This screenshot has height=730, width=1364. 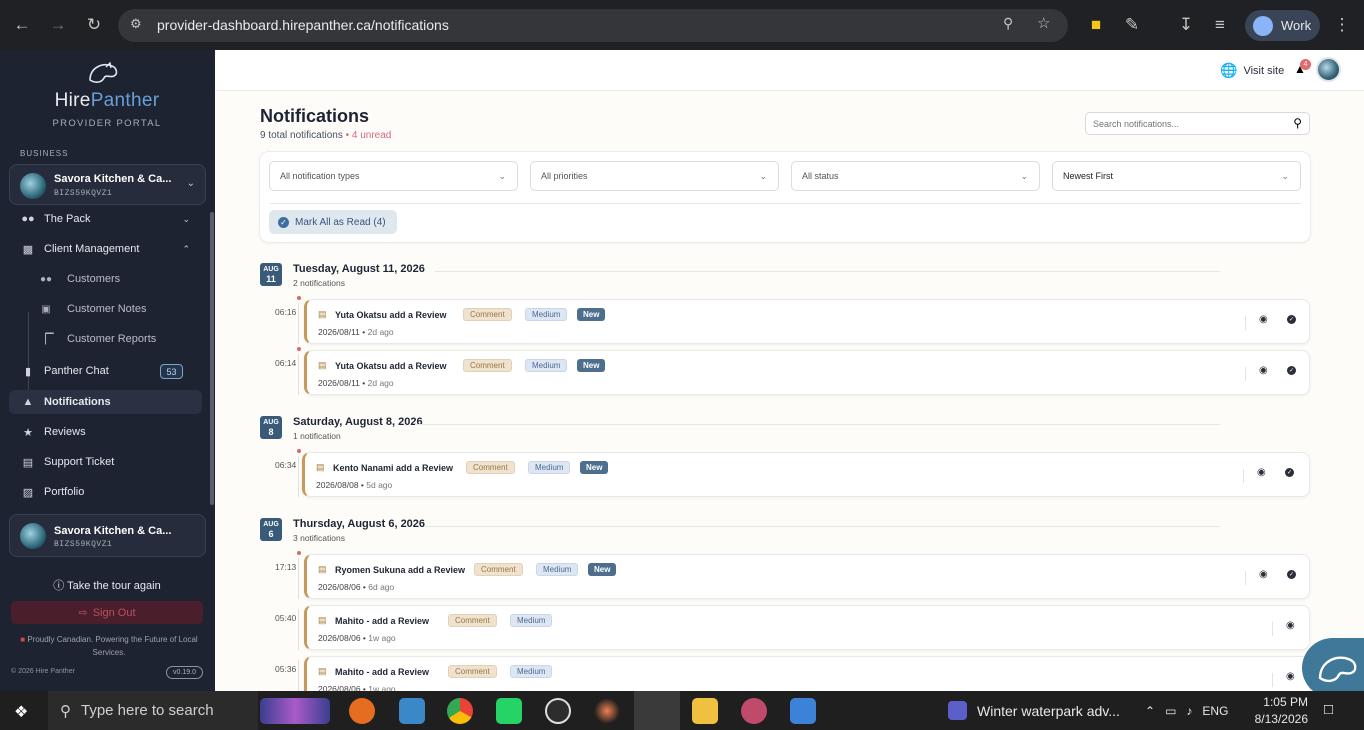 What do you see at coordinates (393, 176) in the screenshot?
I see `type-filter-select: All notification types ⌄` at bounding box center [393, 176].